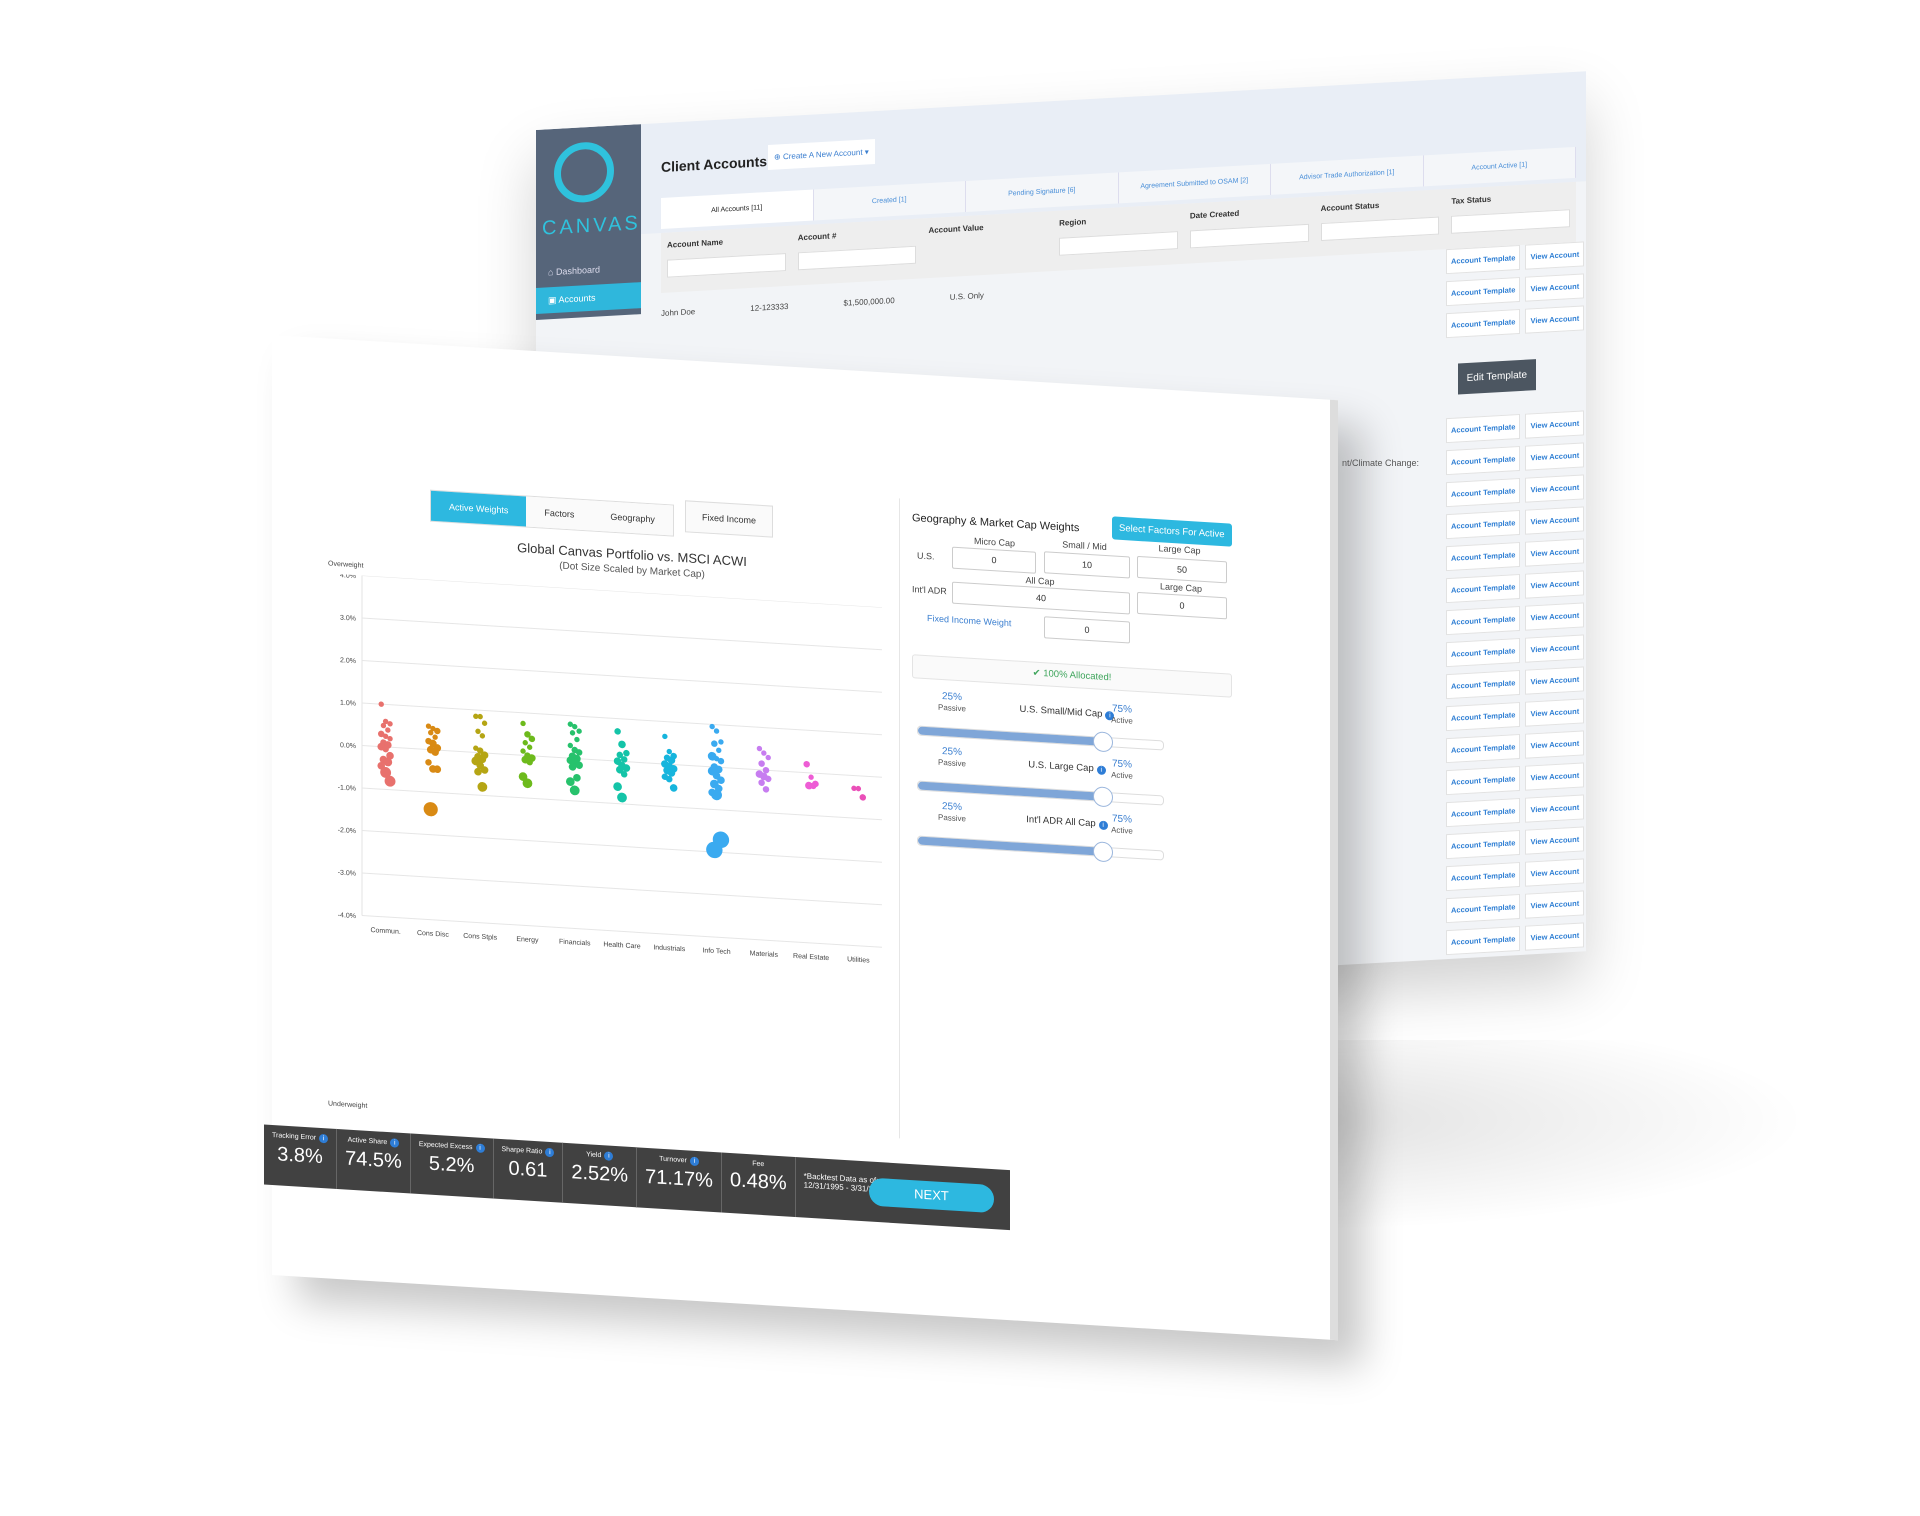 Image resolution: width=1920 pixels, height=1516 pixels. I want to click on us-large-cap-input: 50, so click(1182, 569).